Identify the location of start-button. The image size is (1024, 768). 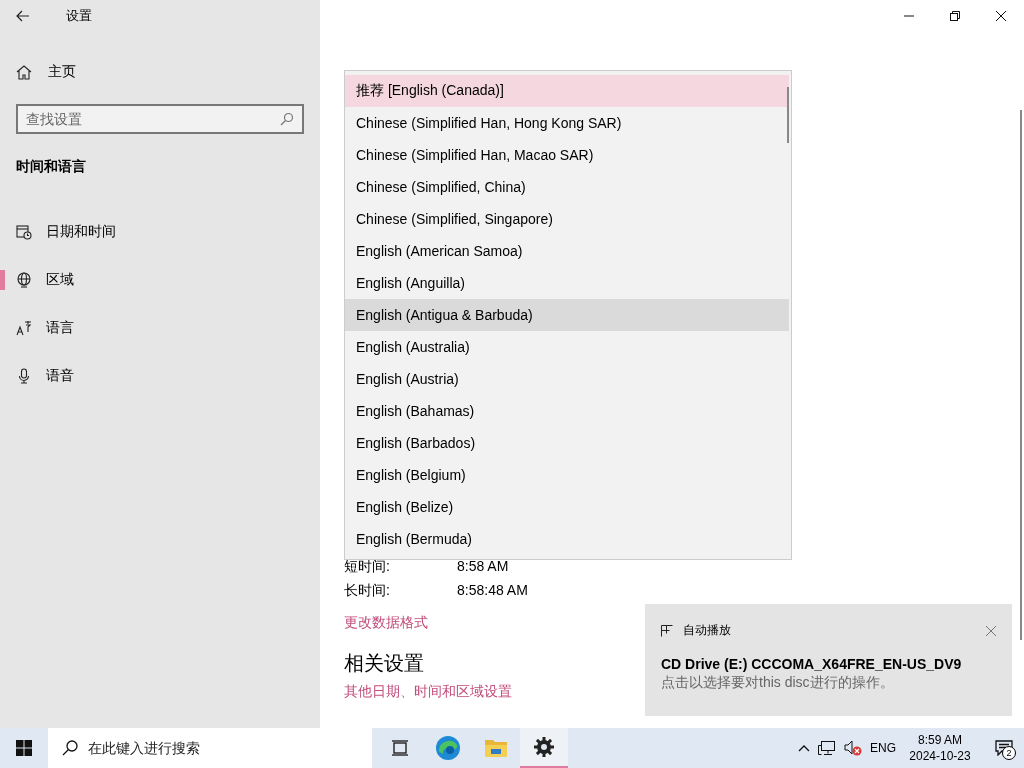
(24, 748).